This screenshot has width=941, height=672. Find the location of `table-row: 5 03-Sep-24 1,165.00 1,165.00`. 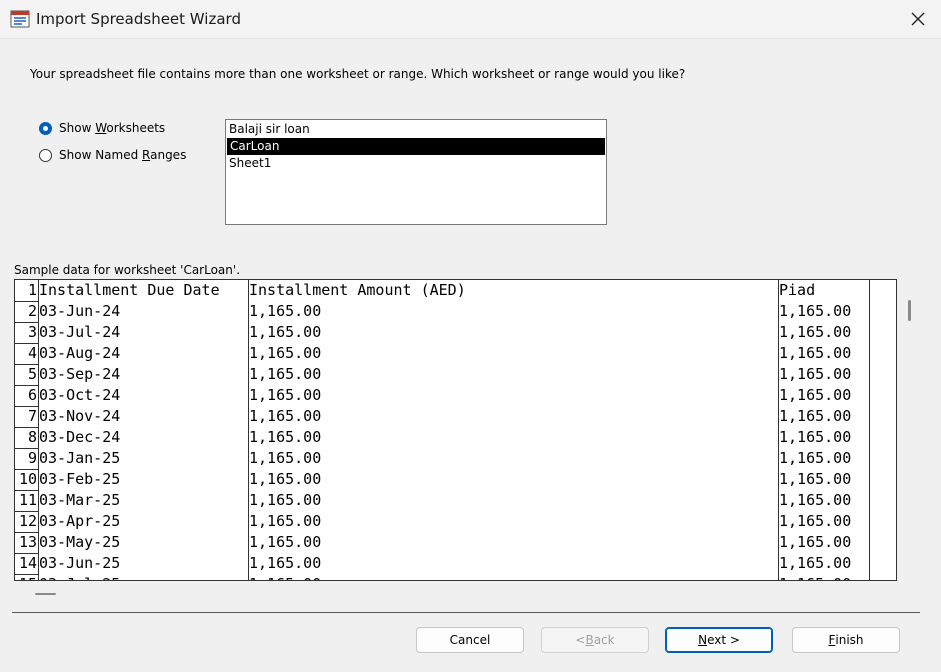

table-row: 5 03-Sep-24 1,165.00 1,165.00 is located at coordinates (450, 374).